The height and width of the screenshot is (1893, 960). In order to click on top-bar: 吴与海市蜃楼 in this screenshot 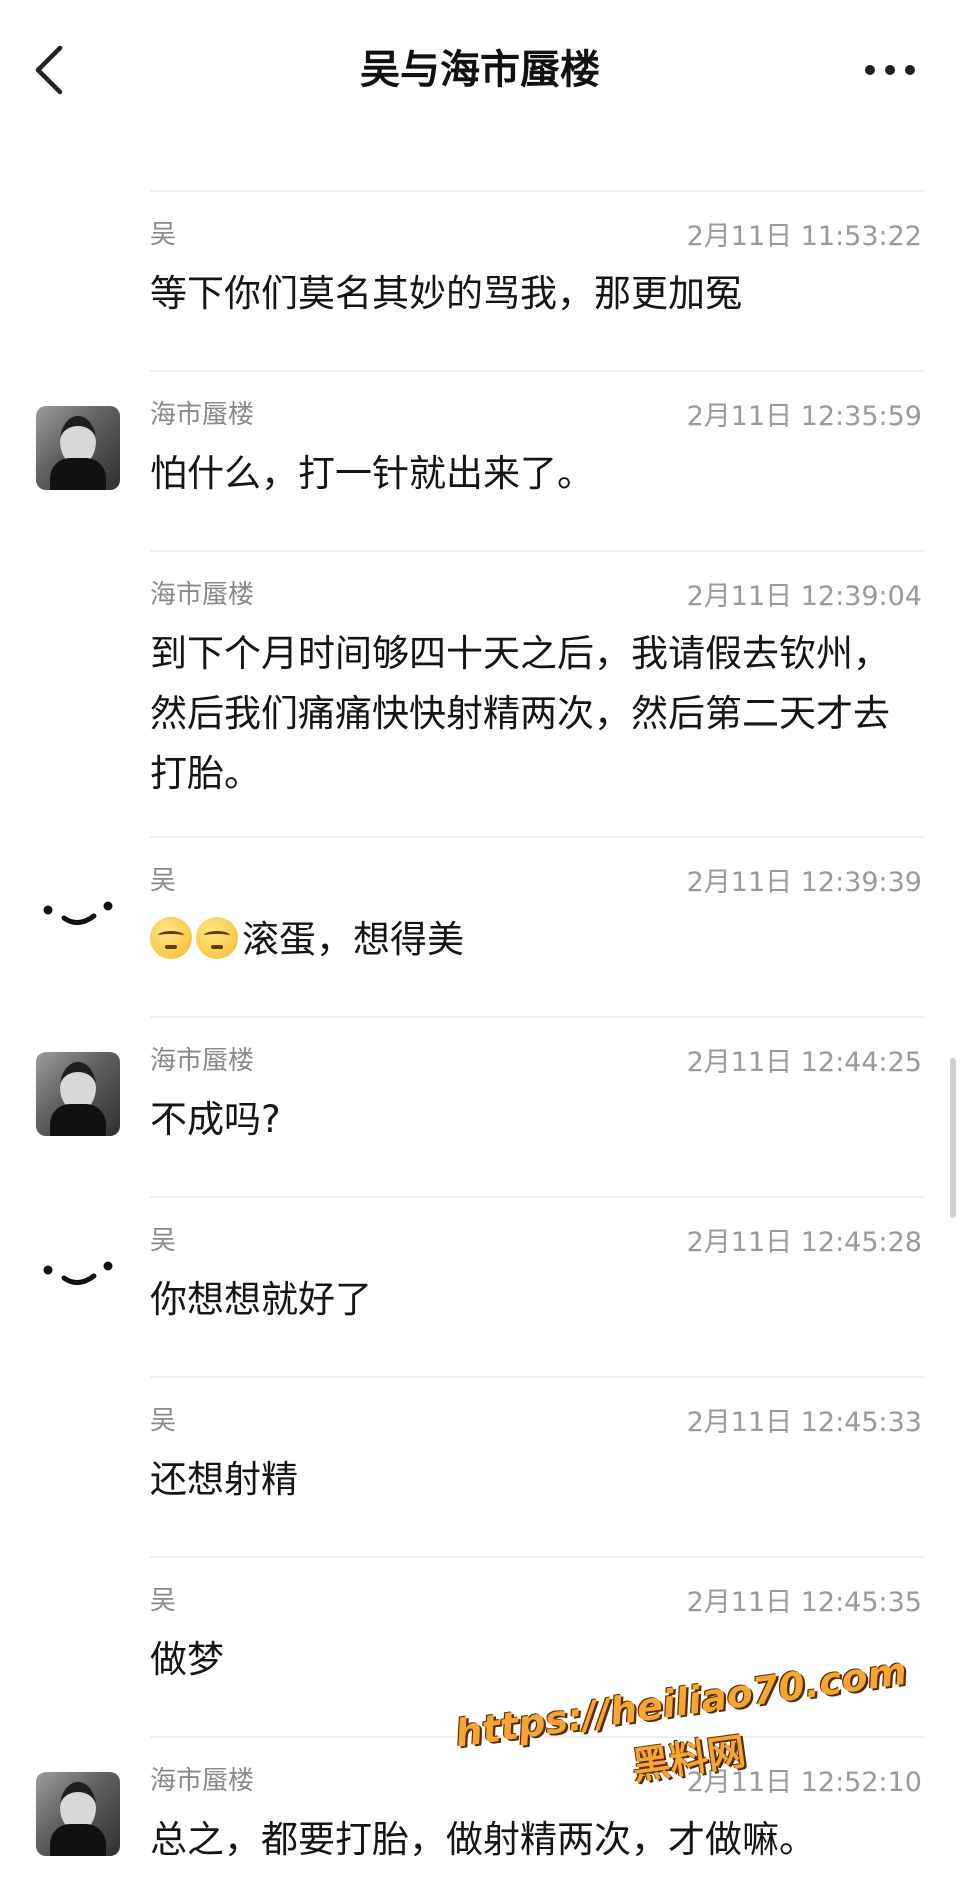, I will do `click(480, 70)`.